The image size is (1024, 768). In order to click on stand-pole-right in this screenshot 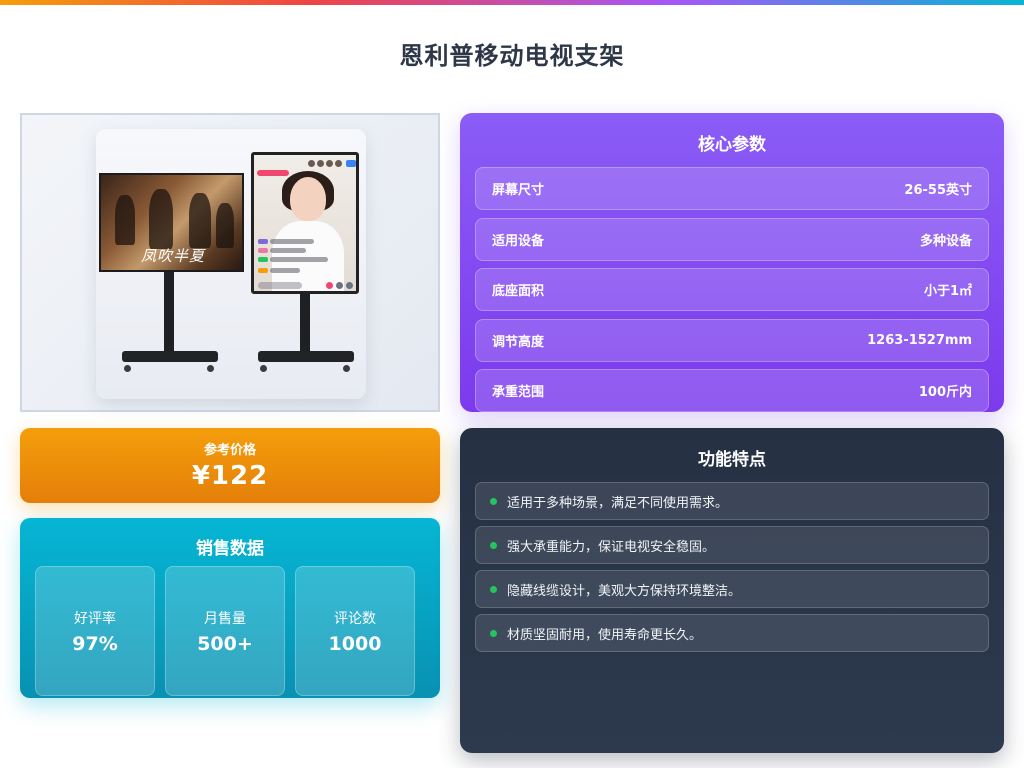, I will do `click(305, 323)`.